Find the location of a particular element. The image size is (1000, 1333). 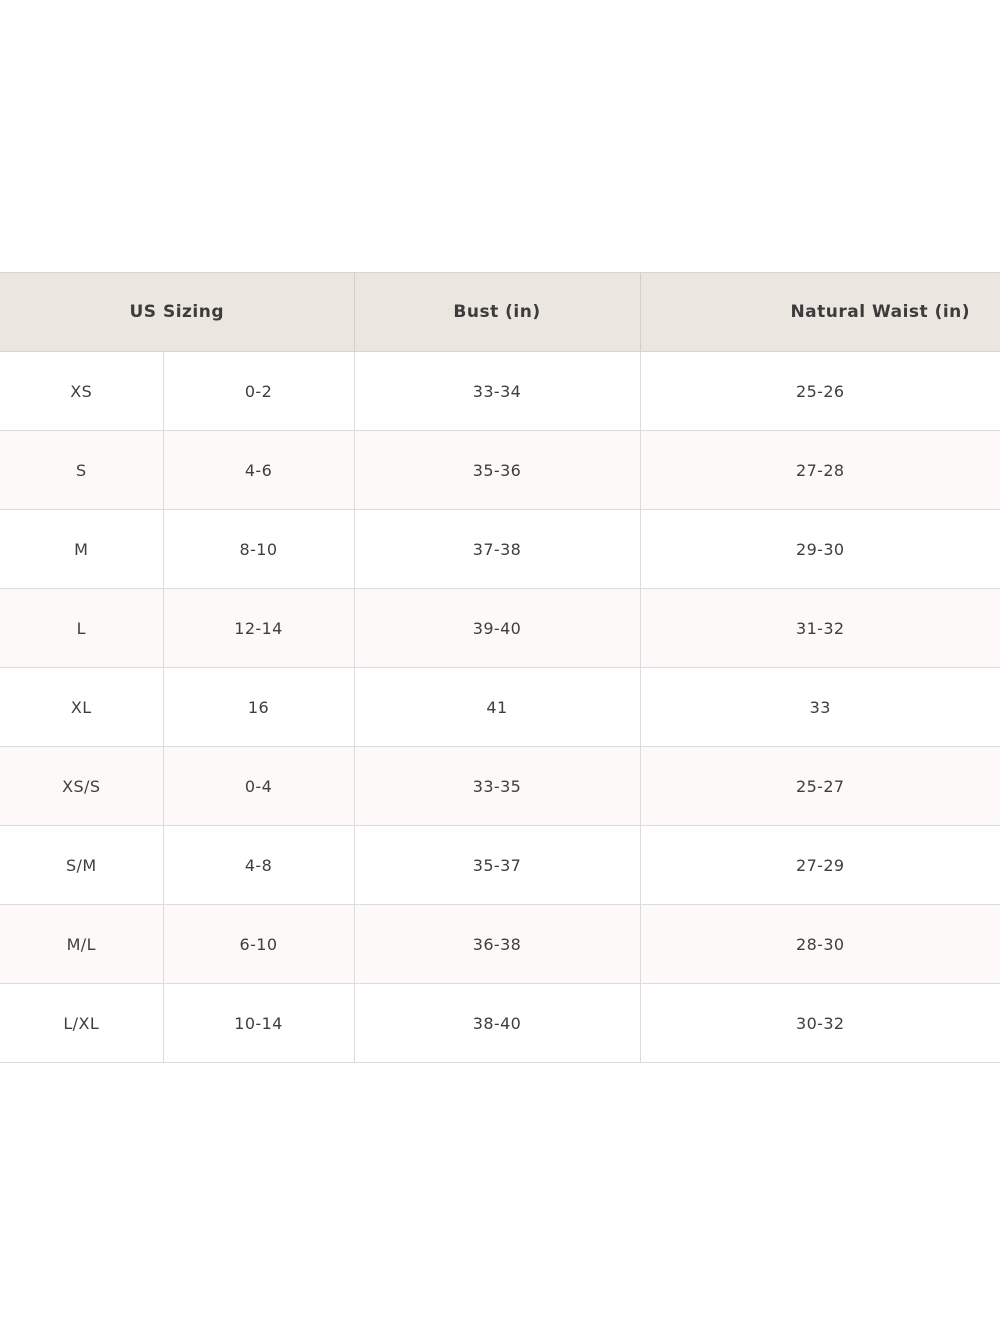

size-label-cell: XS is located at coordinates (81, 391).